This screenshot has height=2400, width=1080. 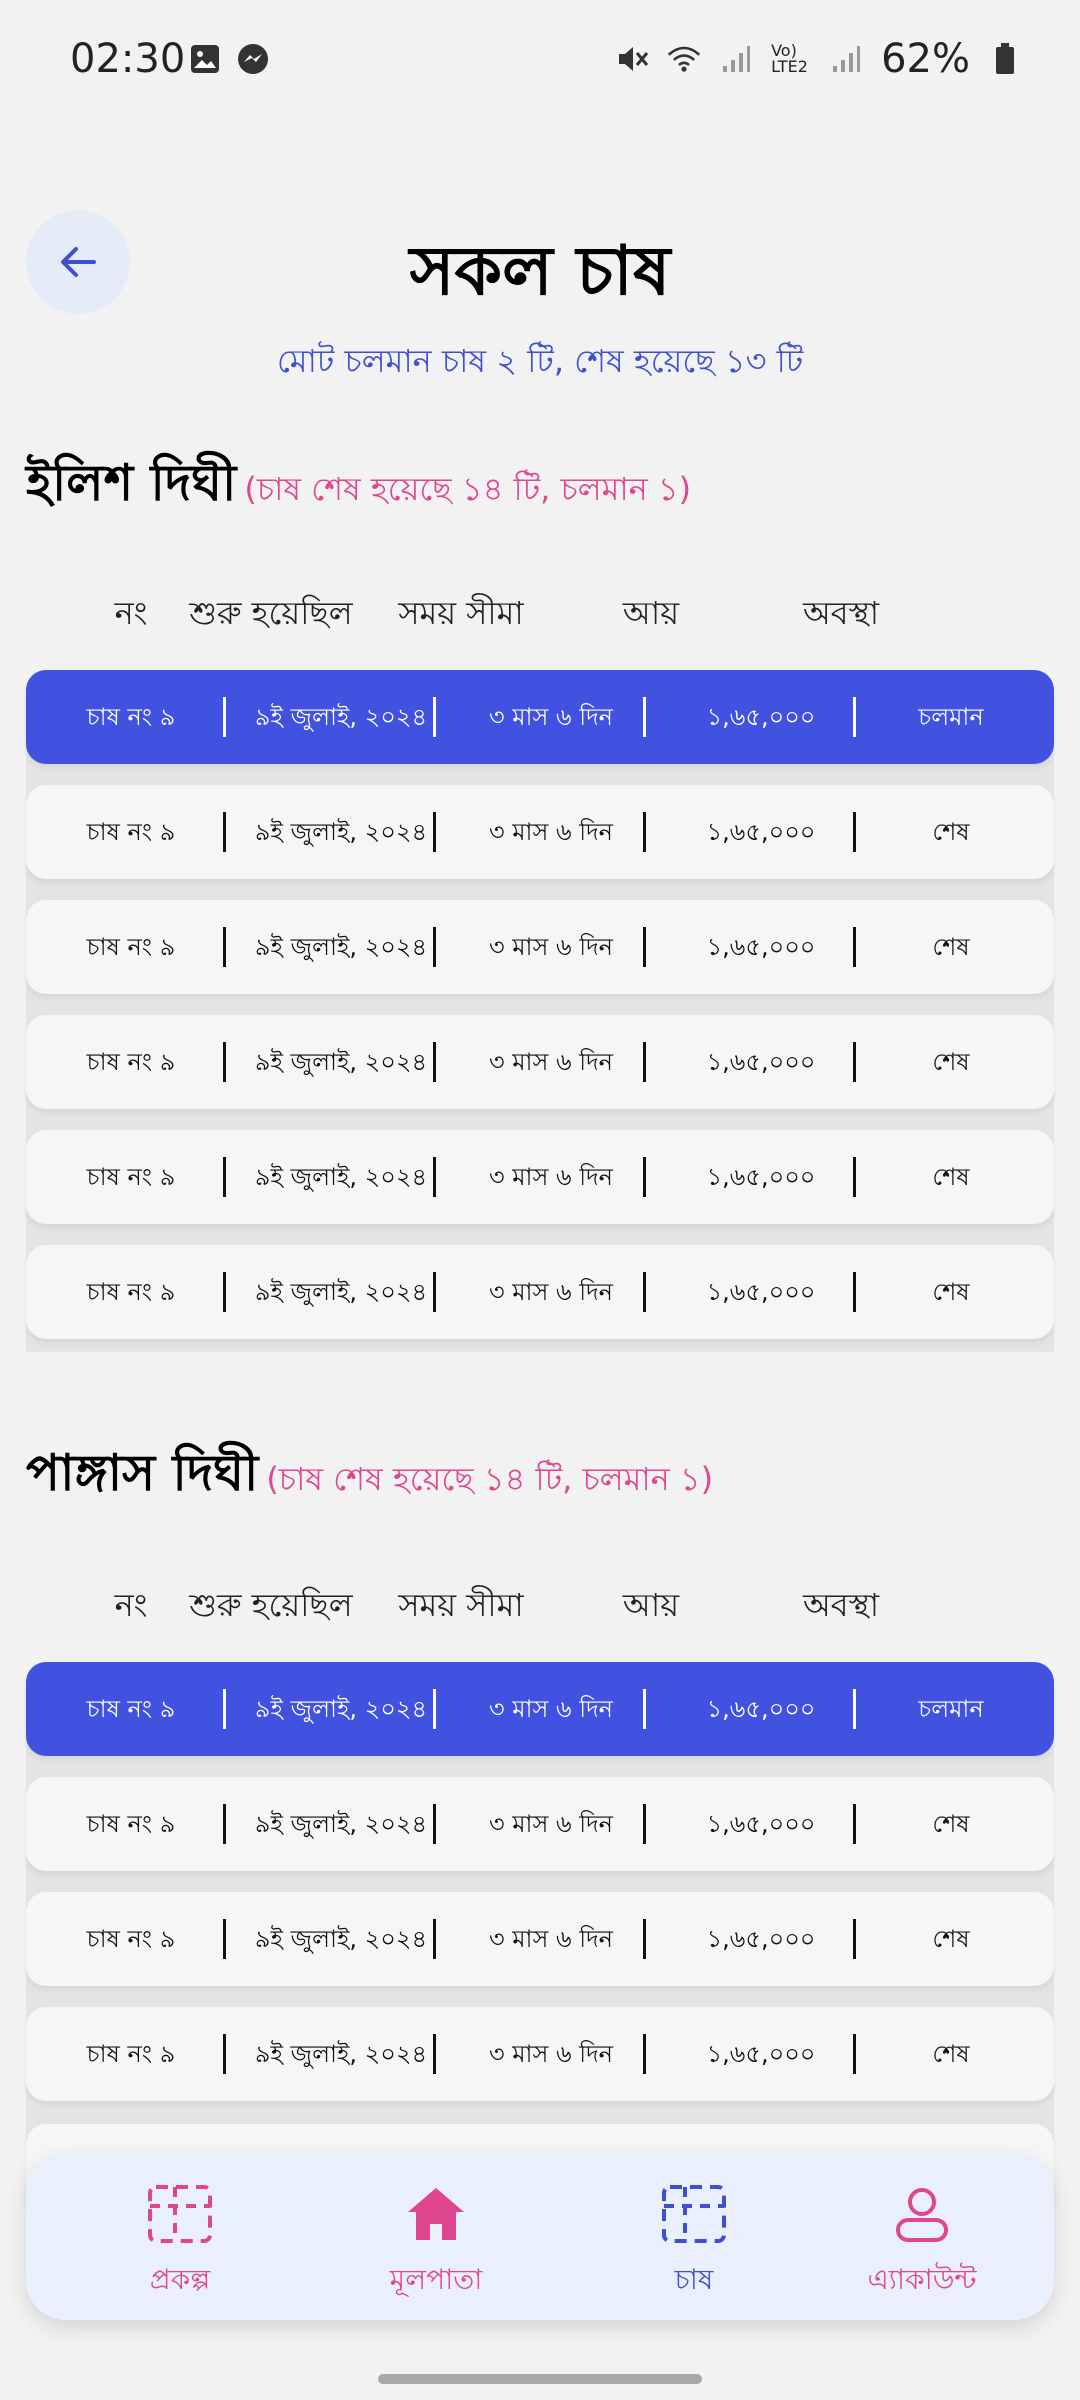 I want to click on nav-label-farming: চাষ, so click(x=694, y=2279).